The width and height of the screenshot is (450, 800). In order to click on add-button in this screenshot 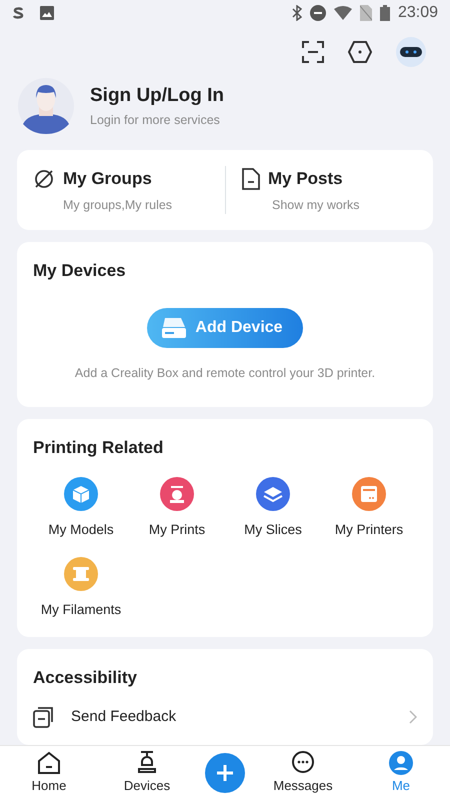, I will do `click(225, 773)`.